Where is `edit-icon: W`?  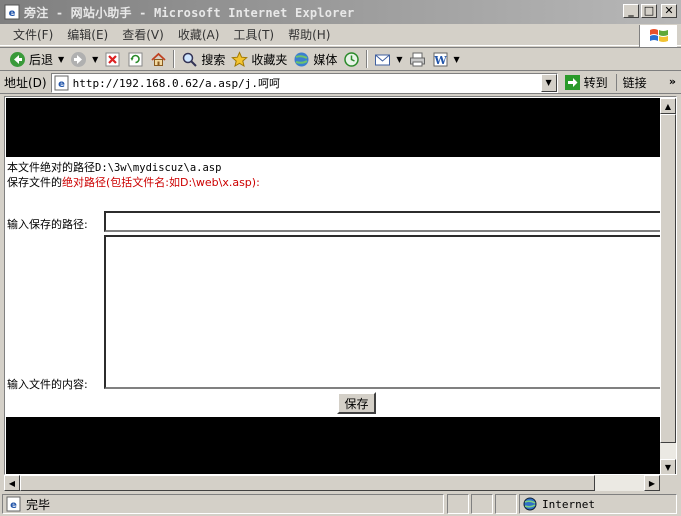
edit-icon: W is located at coordinates (440, 59).